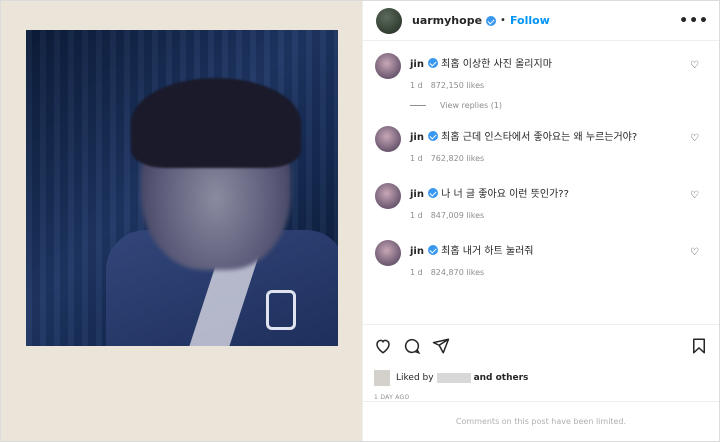 The image size is (720, 442). I want to click on comments-limited-text: Comments on this post have been limited., so click(541, 421).